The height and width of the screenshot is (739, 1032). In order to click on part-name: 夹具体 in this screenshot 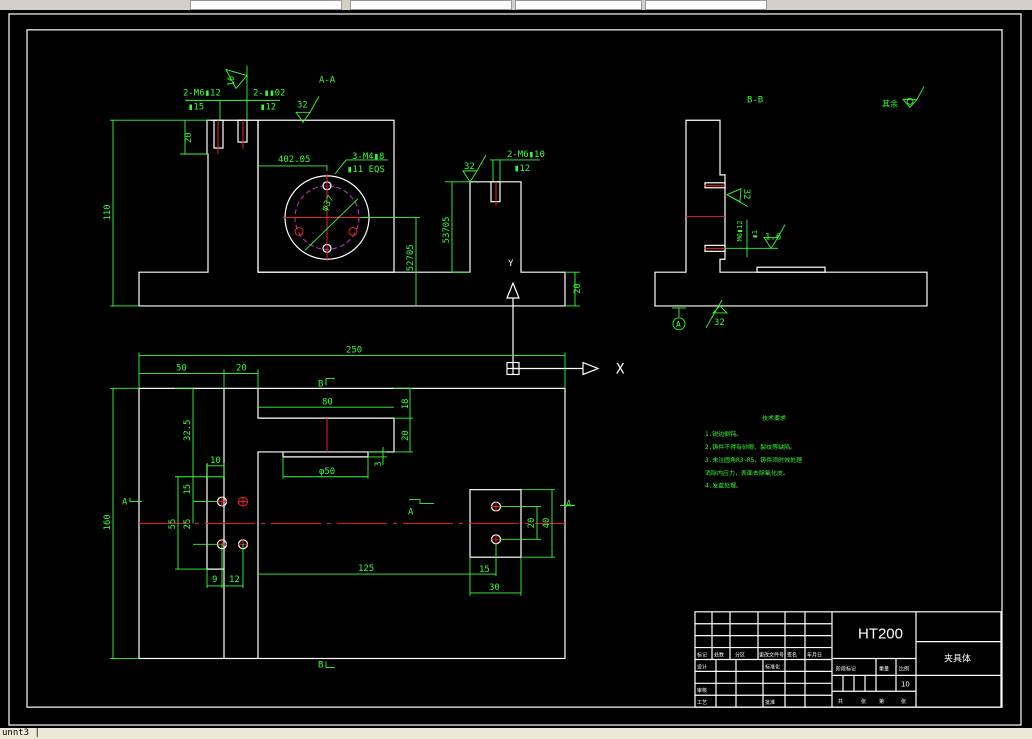, I will do `click(957, 658)`.